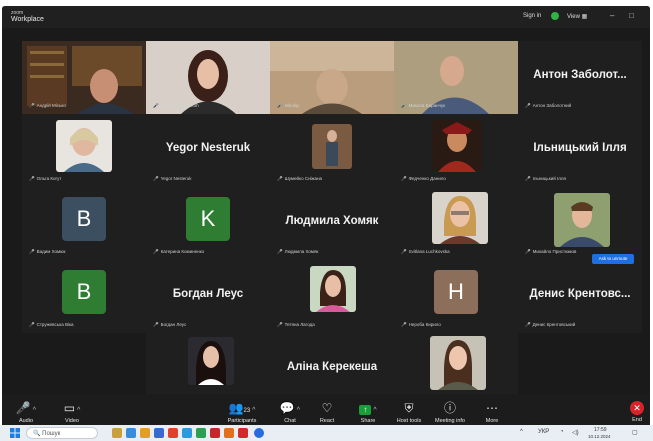 This screenshot has height=441, width=653. I want to click on shield-icon: ⛨, so click(409, 408).